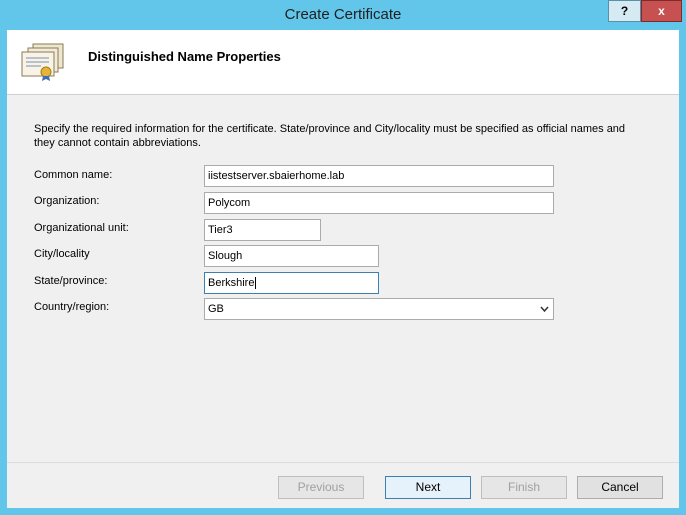 Image resolution: width=686 pixels, height=515 pixels. Describe the element at coordinates (184, 56) in the screenshot. I see `page-title: Distinguished Name Properties` at that location.